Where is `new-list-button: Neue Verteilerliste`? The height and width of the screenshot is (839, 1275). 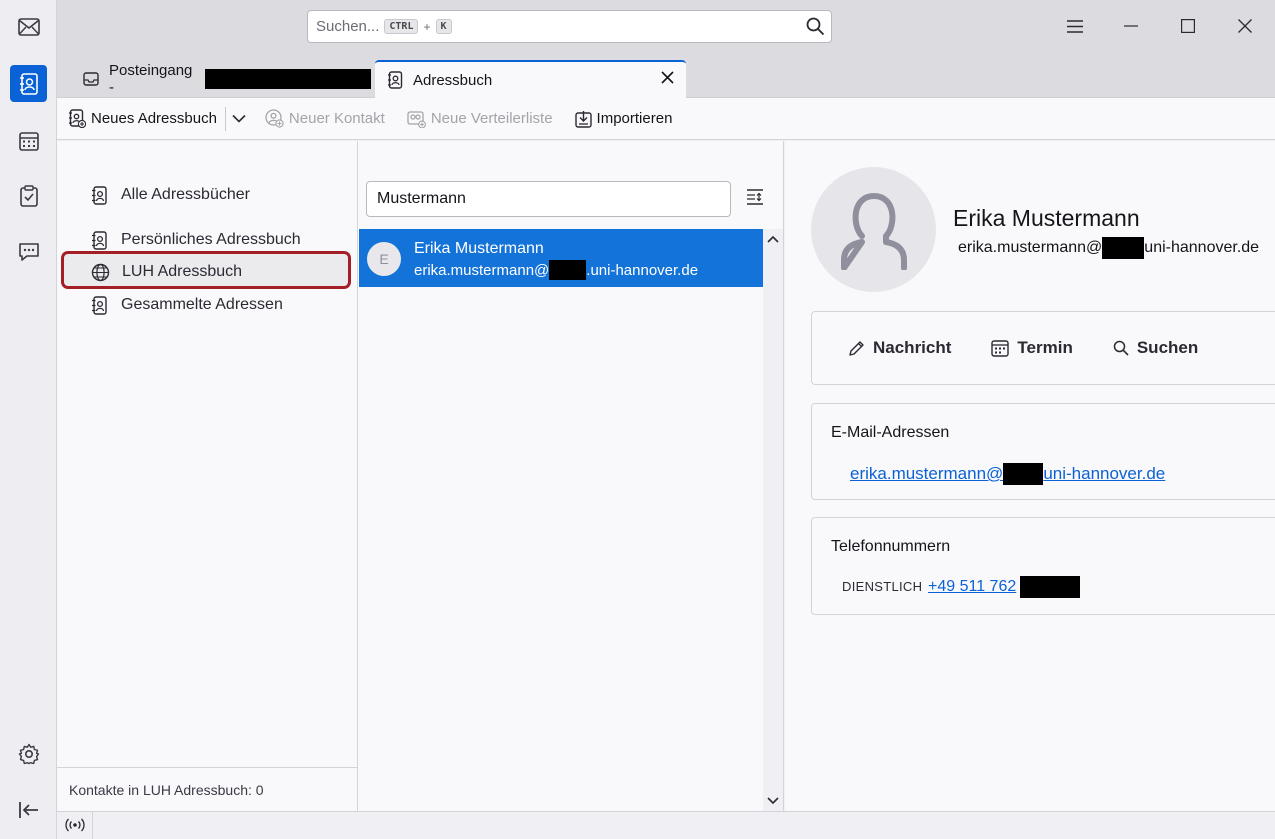
new-list-button: Neue Verteilerliste is located at coordinates (480, 119).